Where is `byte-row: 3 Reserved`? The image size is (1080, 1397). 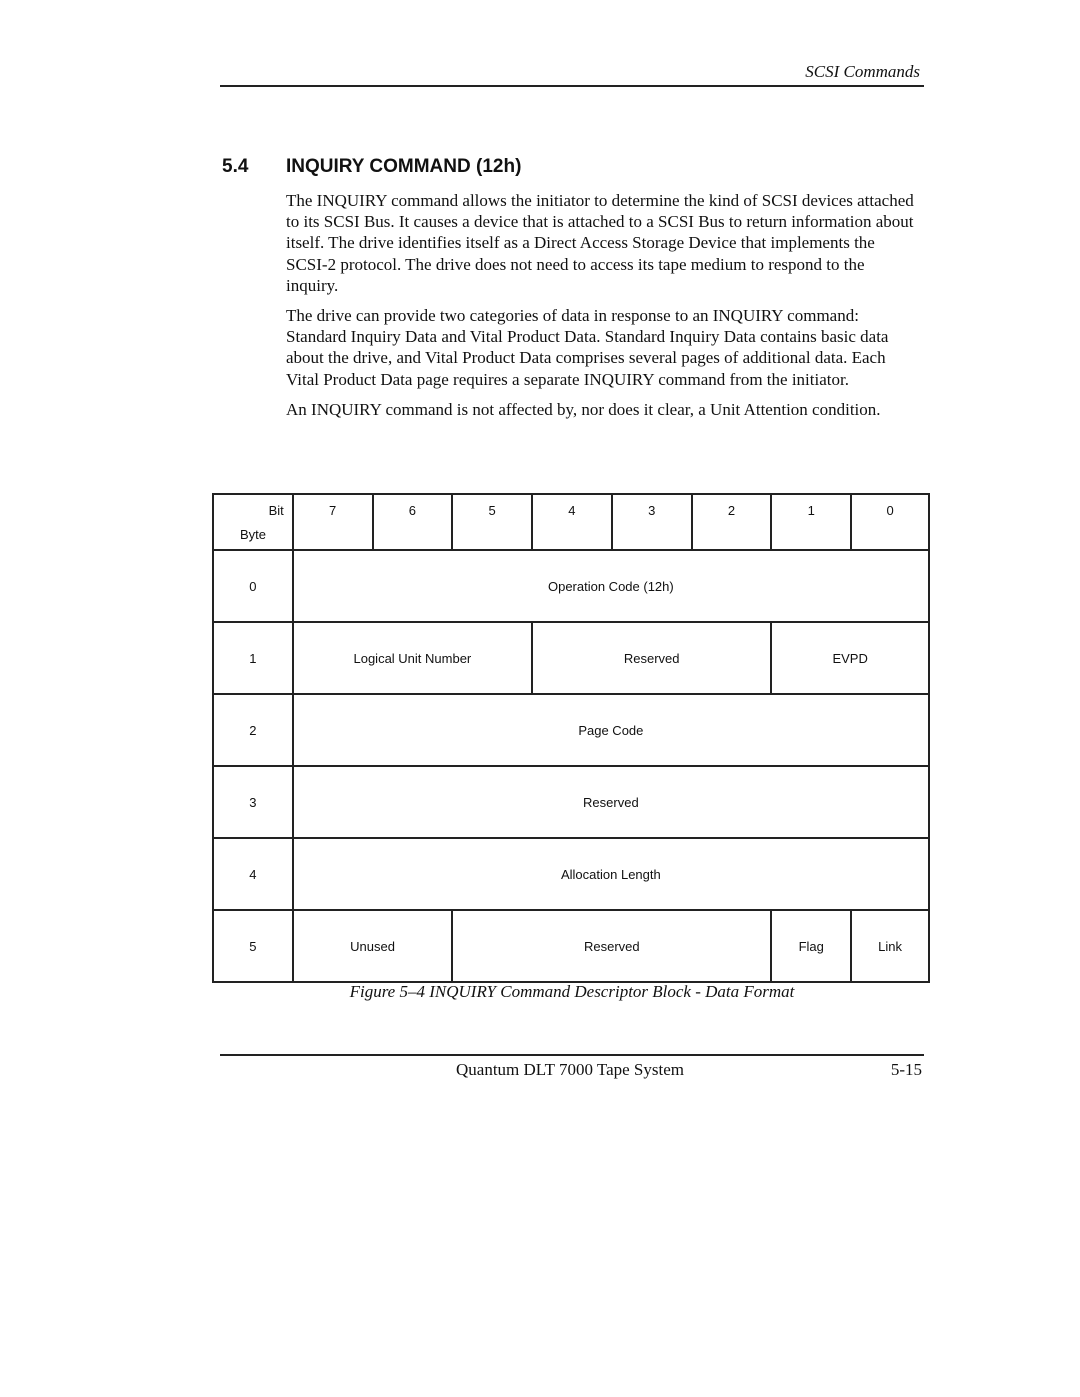
byte-row: 3 Reserved is located at coordinates (571, 802).